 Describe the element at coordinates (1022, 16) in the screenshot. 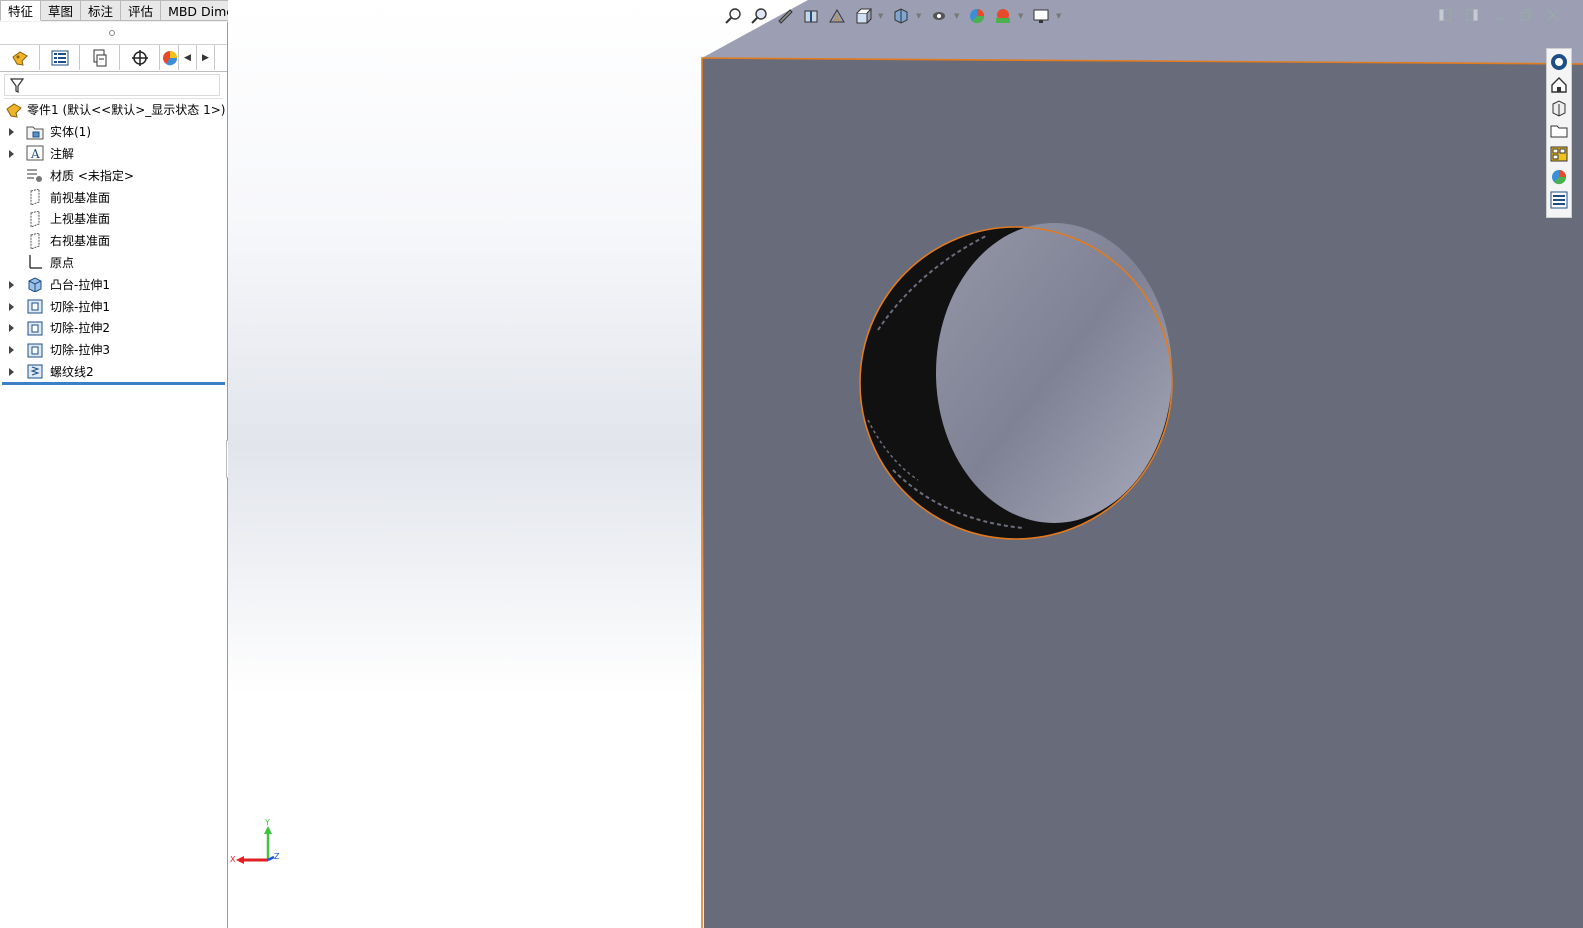

I see `apply-scene-caret: ▼` at that location.